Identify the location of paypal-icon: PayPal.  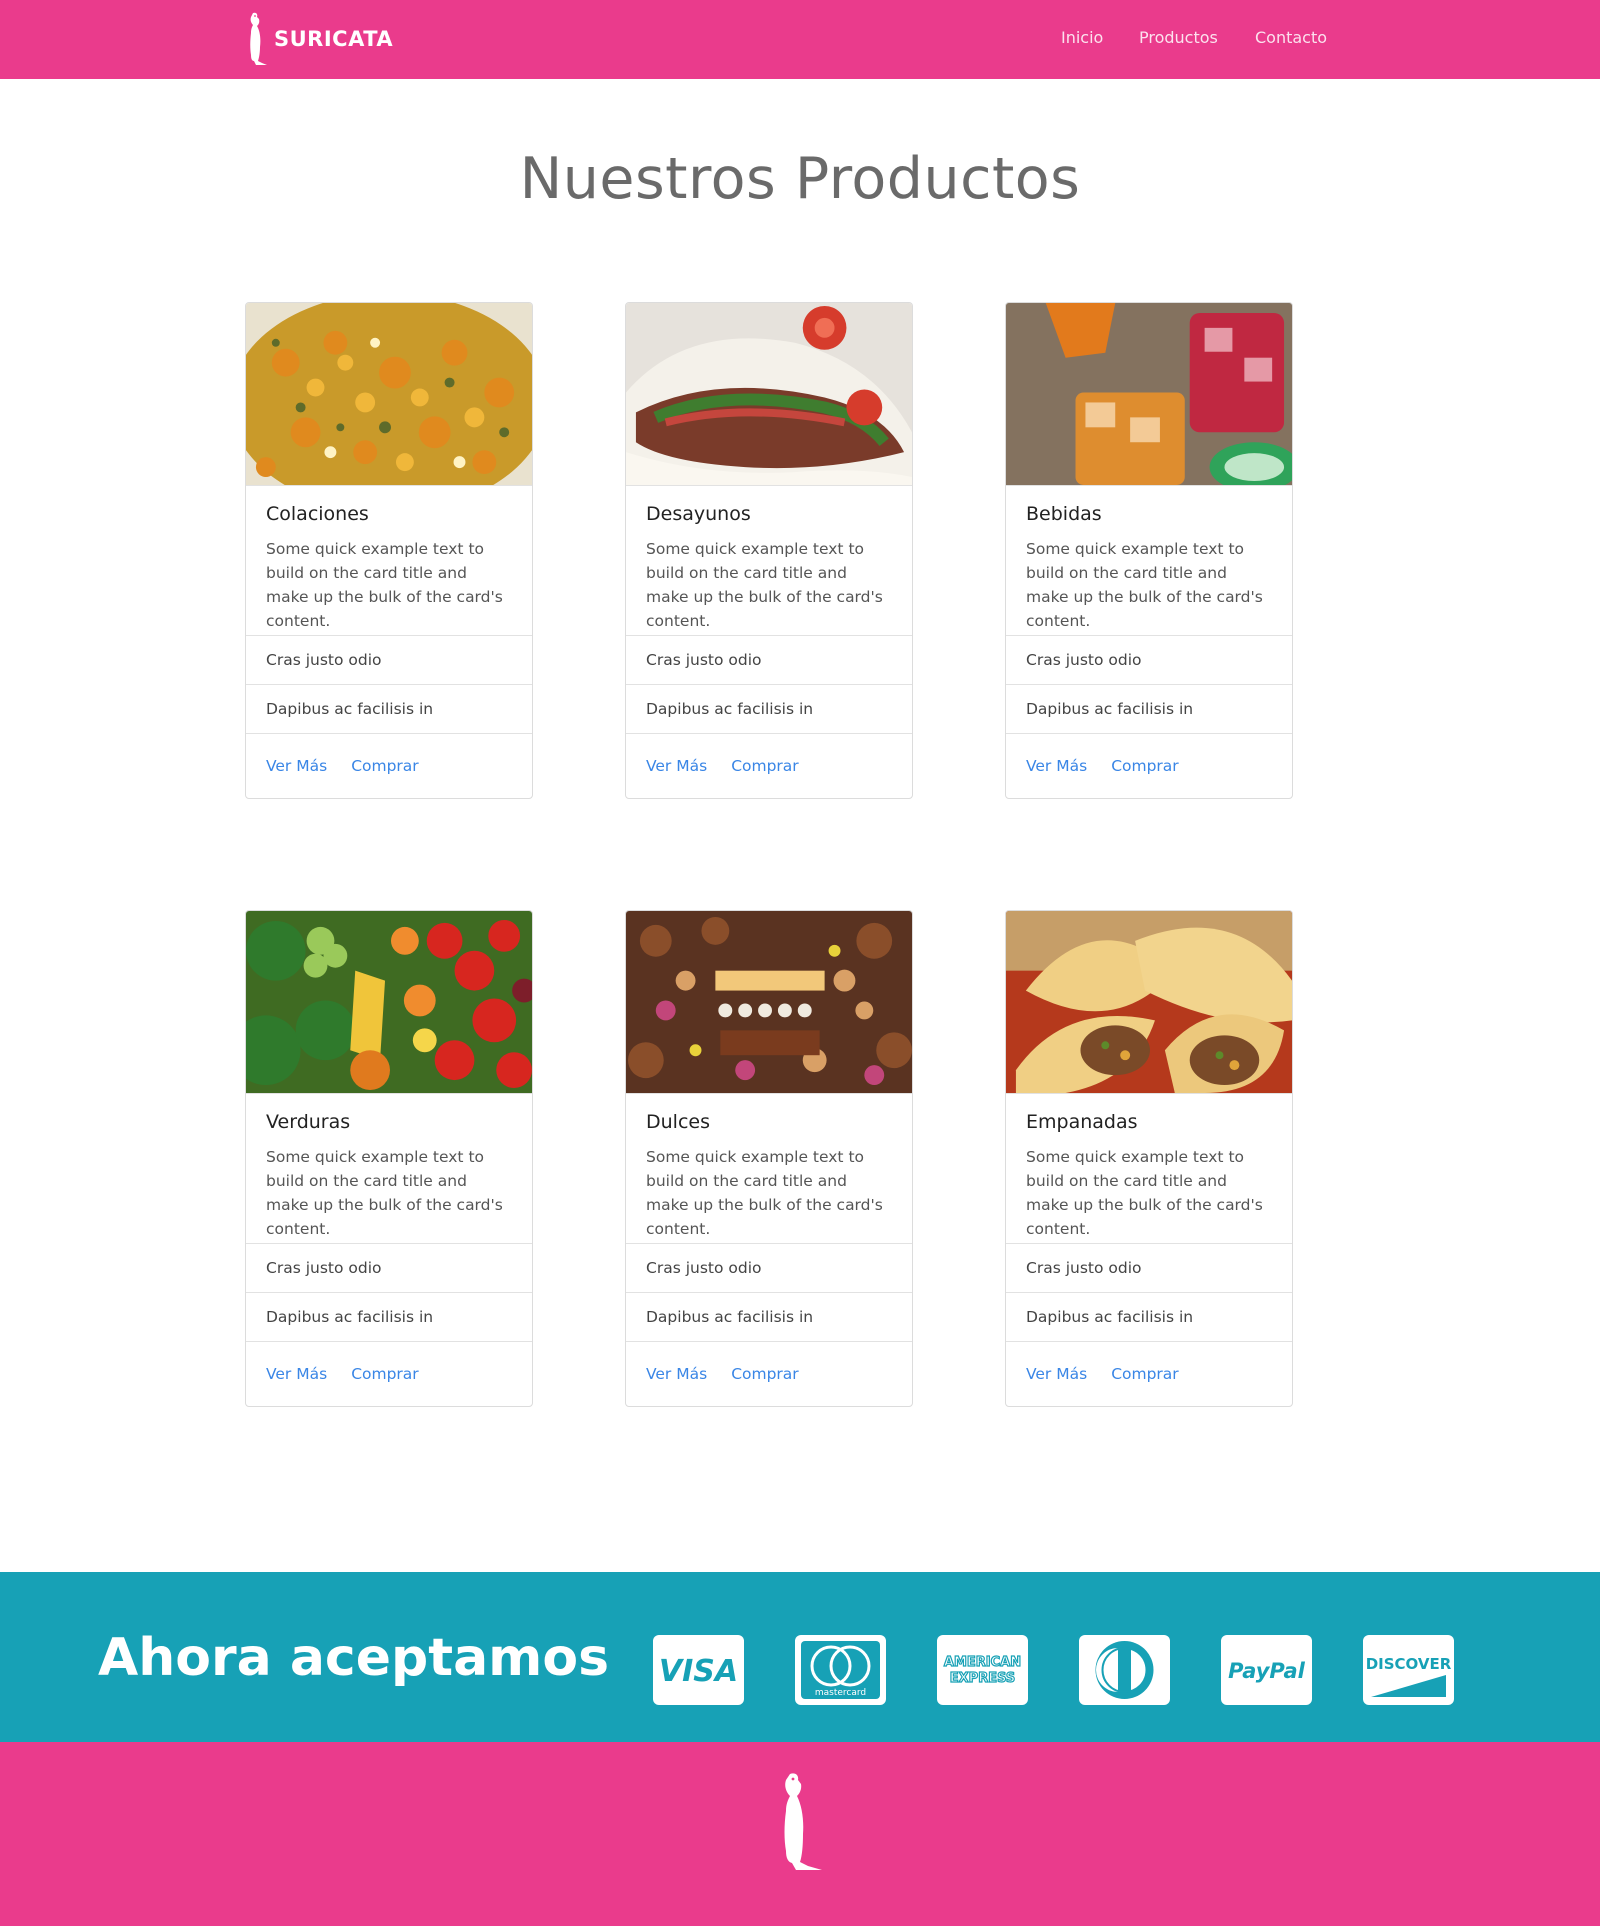
(1266, 1670).